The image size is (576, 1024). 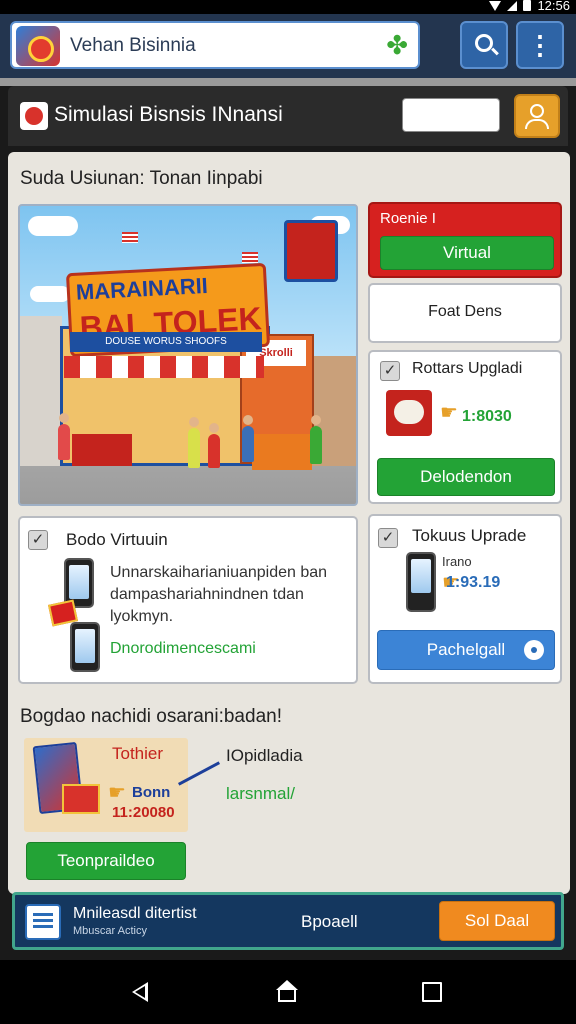 What do you see at coordinates (140, 992) in the screenshot?
I see `back-icon` at bounding box center [140, 992].